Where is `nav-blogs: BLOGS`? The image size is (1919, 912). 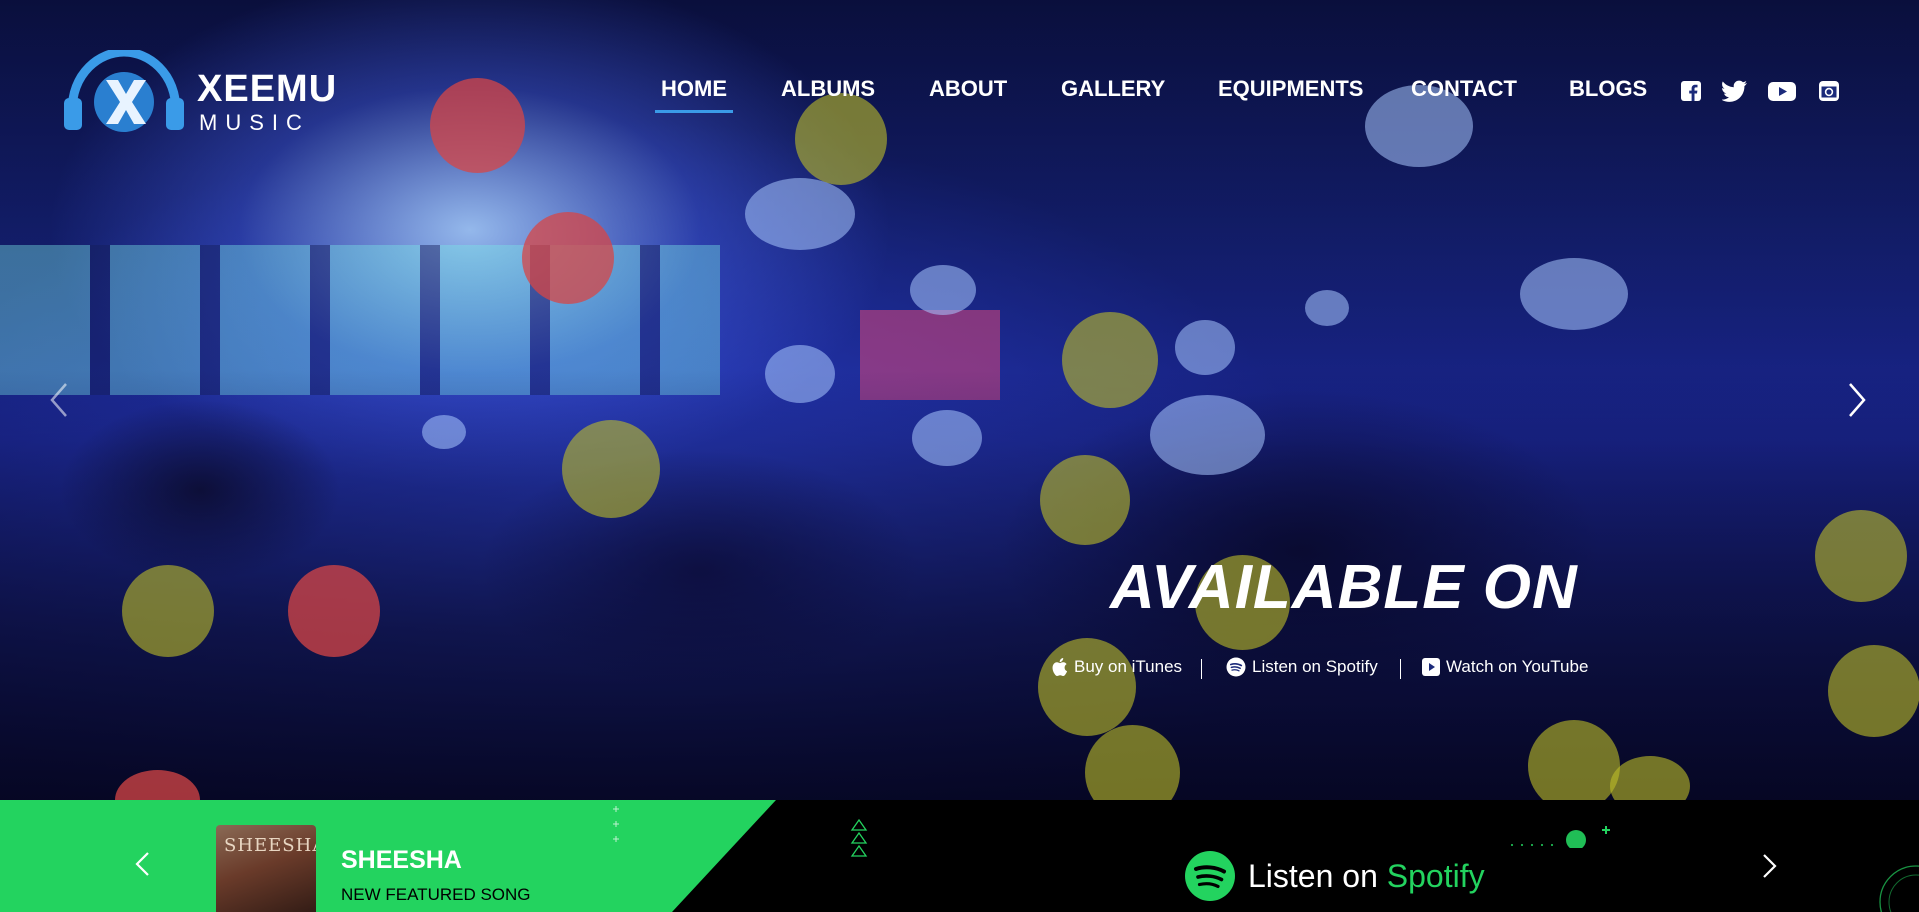
nav-blogs: BLOGS is located at coordinates (1608, 89).